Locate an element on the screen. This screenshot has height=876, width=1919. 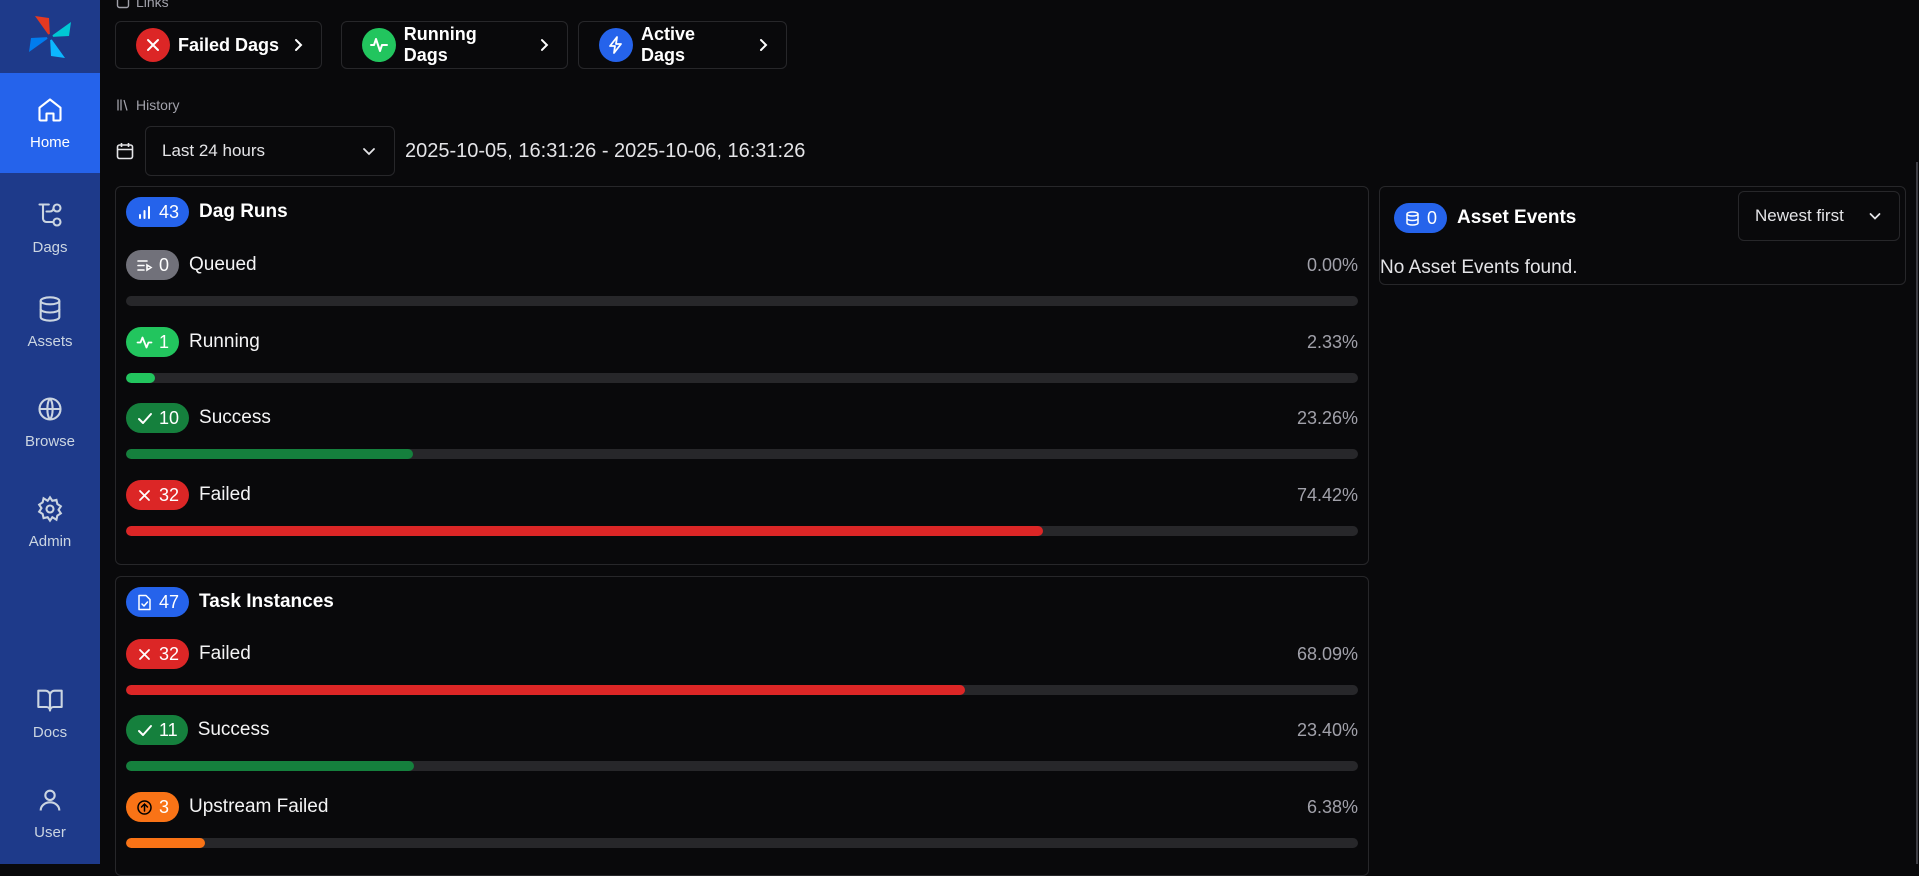
task-instances-count-badge: 47 is located at coordinates (158, 602).